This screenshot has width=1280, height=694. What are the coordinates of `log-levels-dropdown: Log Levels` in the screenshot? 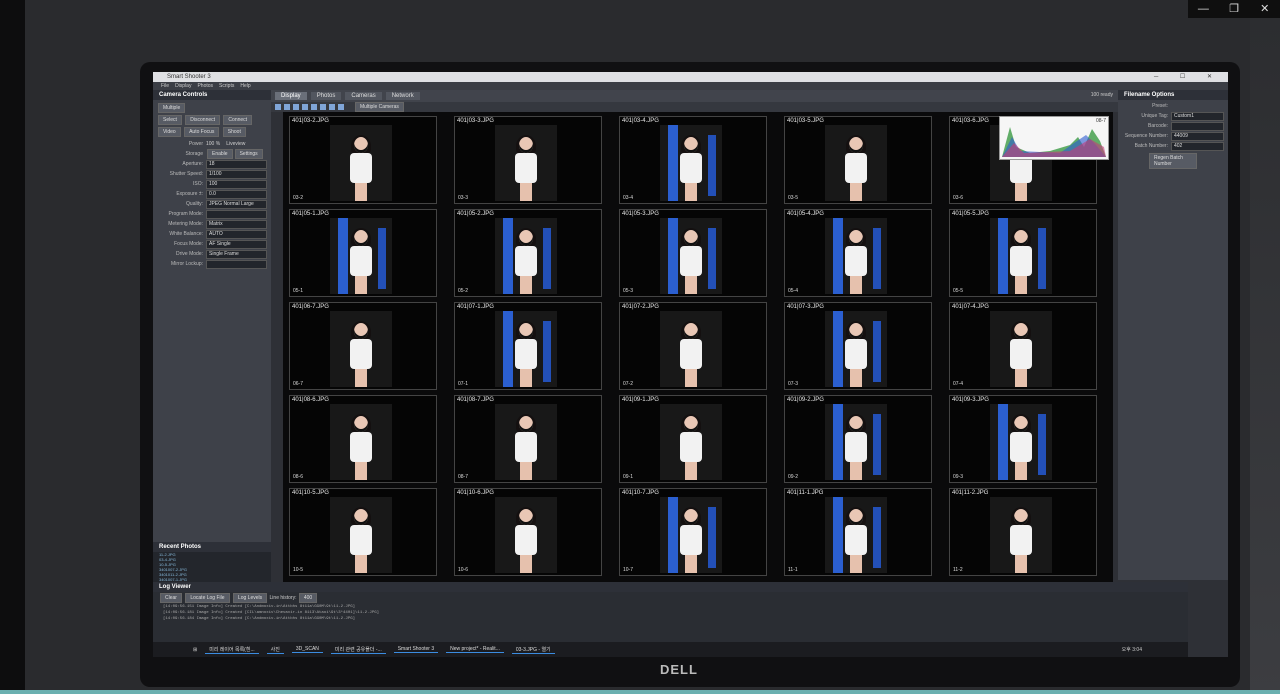 It's located at (250, 598).